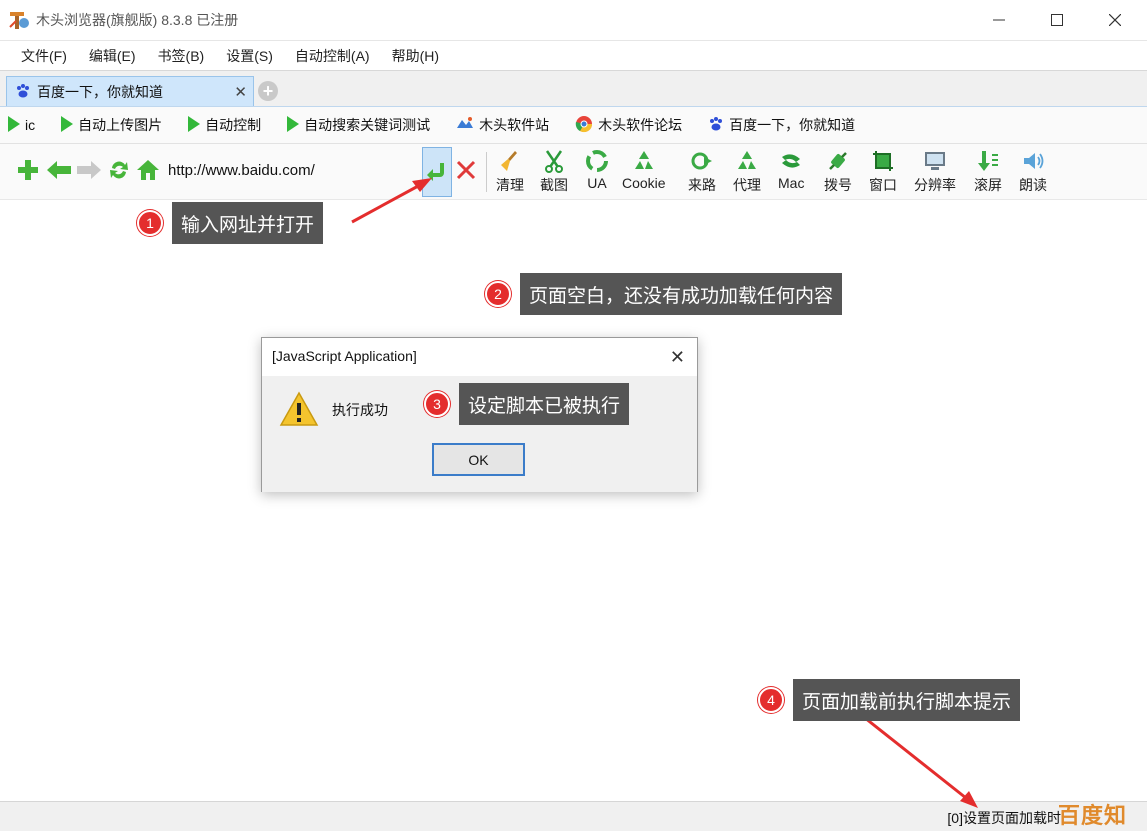 The width and height of the screenshot is (1147, 831). What do you see at coordinates (119, 171) in the screenshot?
I see `refresh-icon` at bounding box center [119, 171].